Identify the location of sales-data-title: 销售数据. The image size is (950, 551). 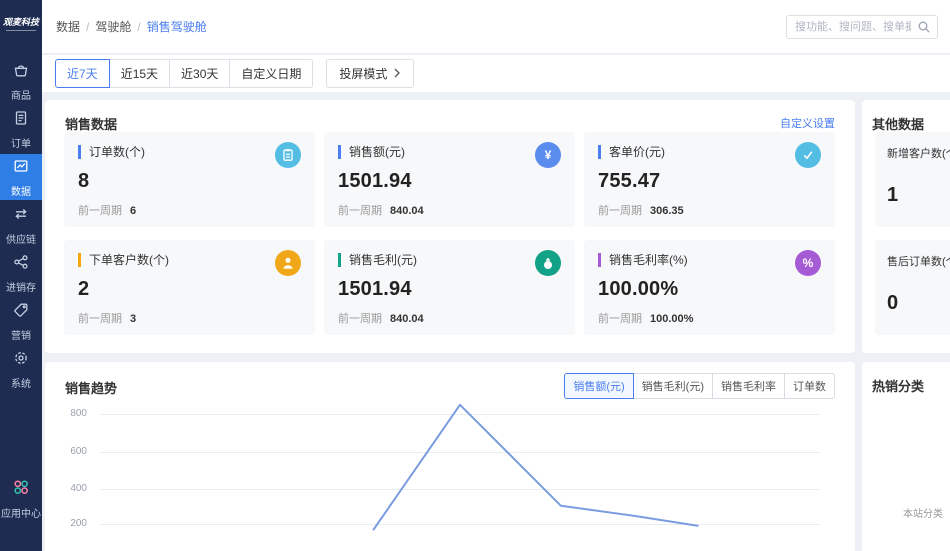
(91, 124).